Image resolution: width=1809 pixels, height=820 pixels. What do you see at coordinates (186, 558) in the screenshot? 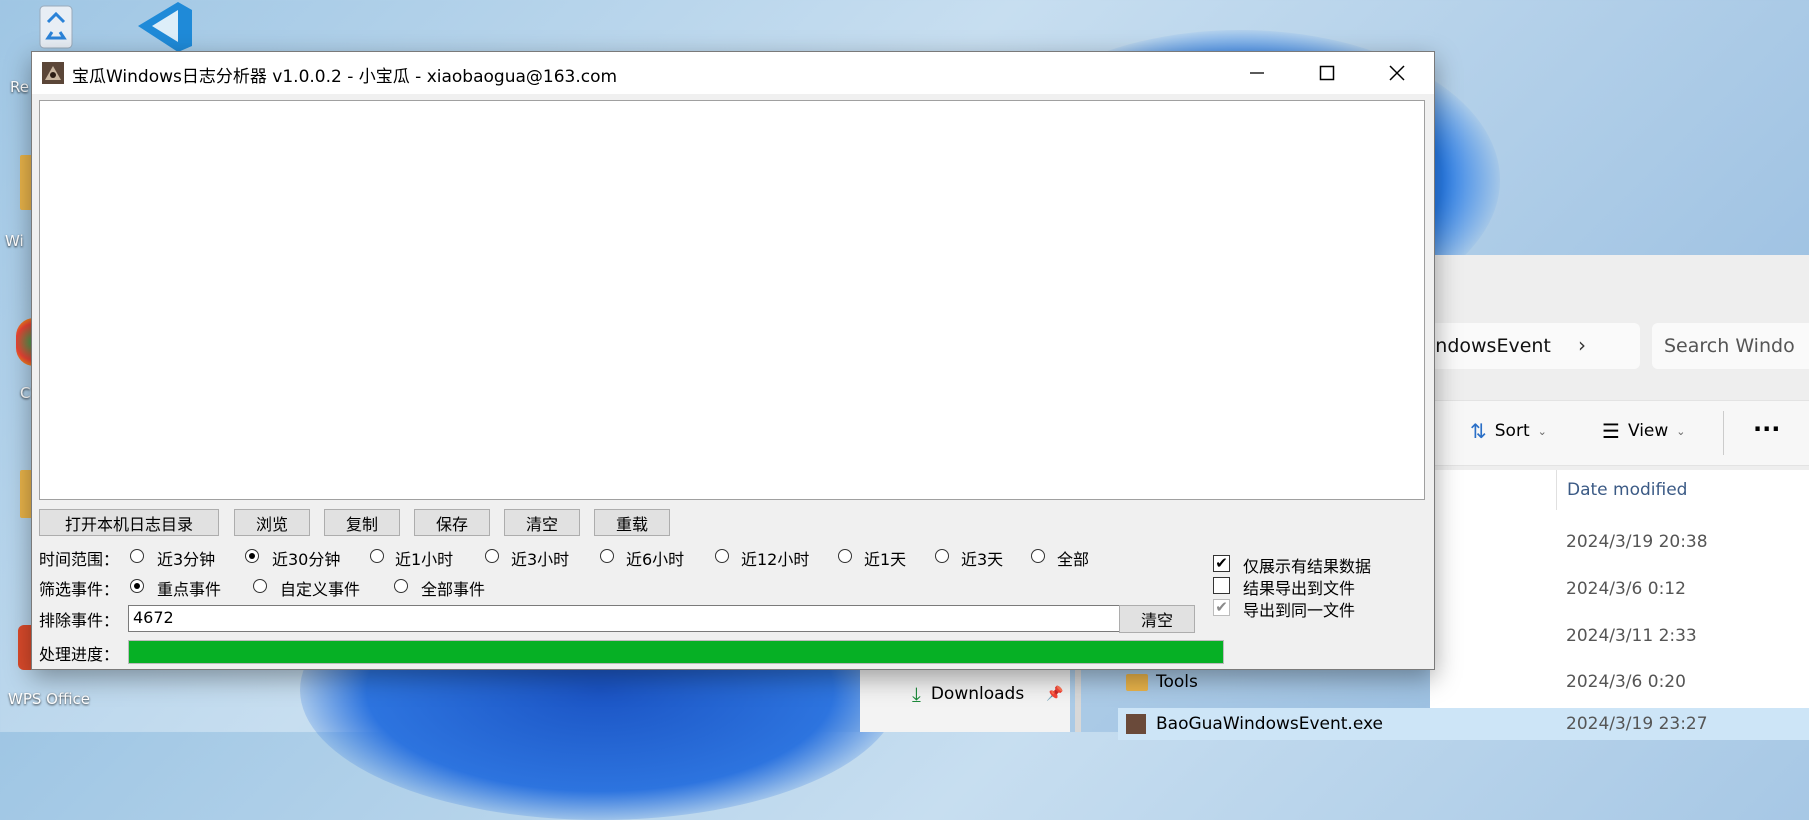
I see `time-range-option: 近3分钟` at bounding box center [186, 558].